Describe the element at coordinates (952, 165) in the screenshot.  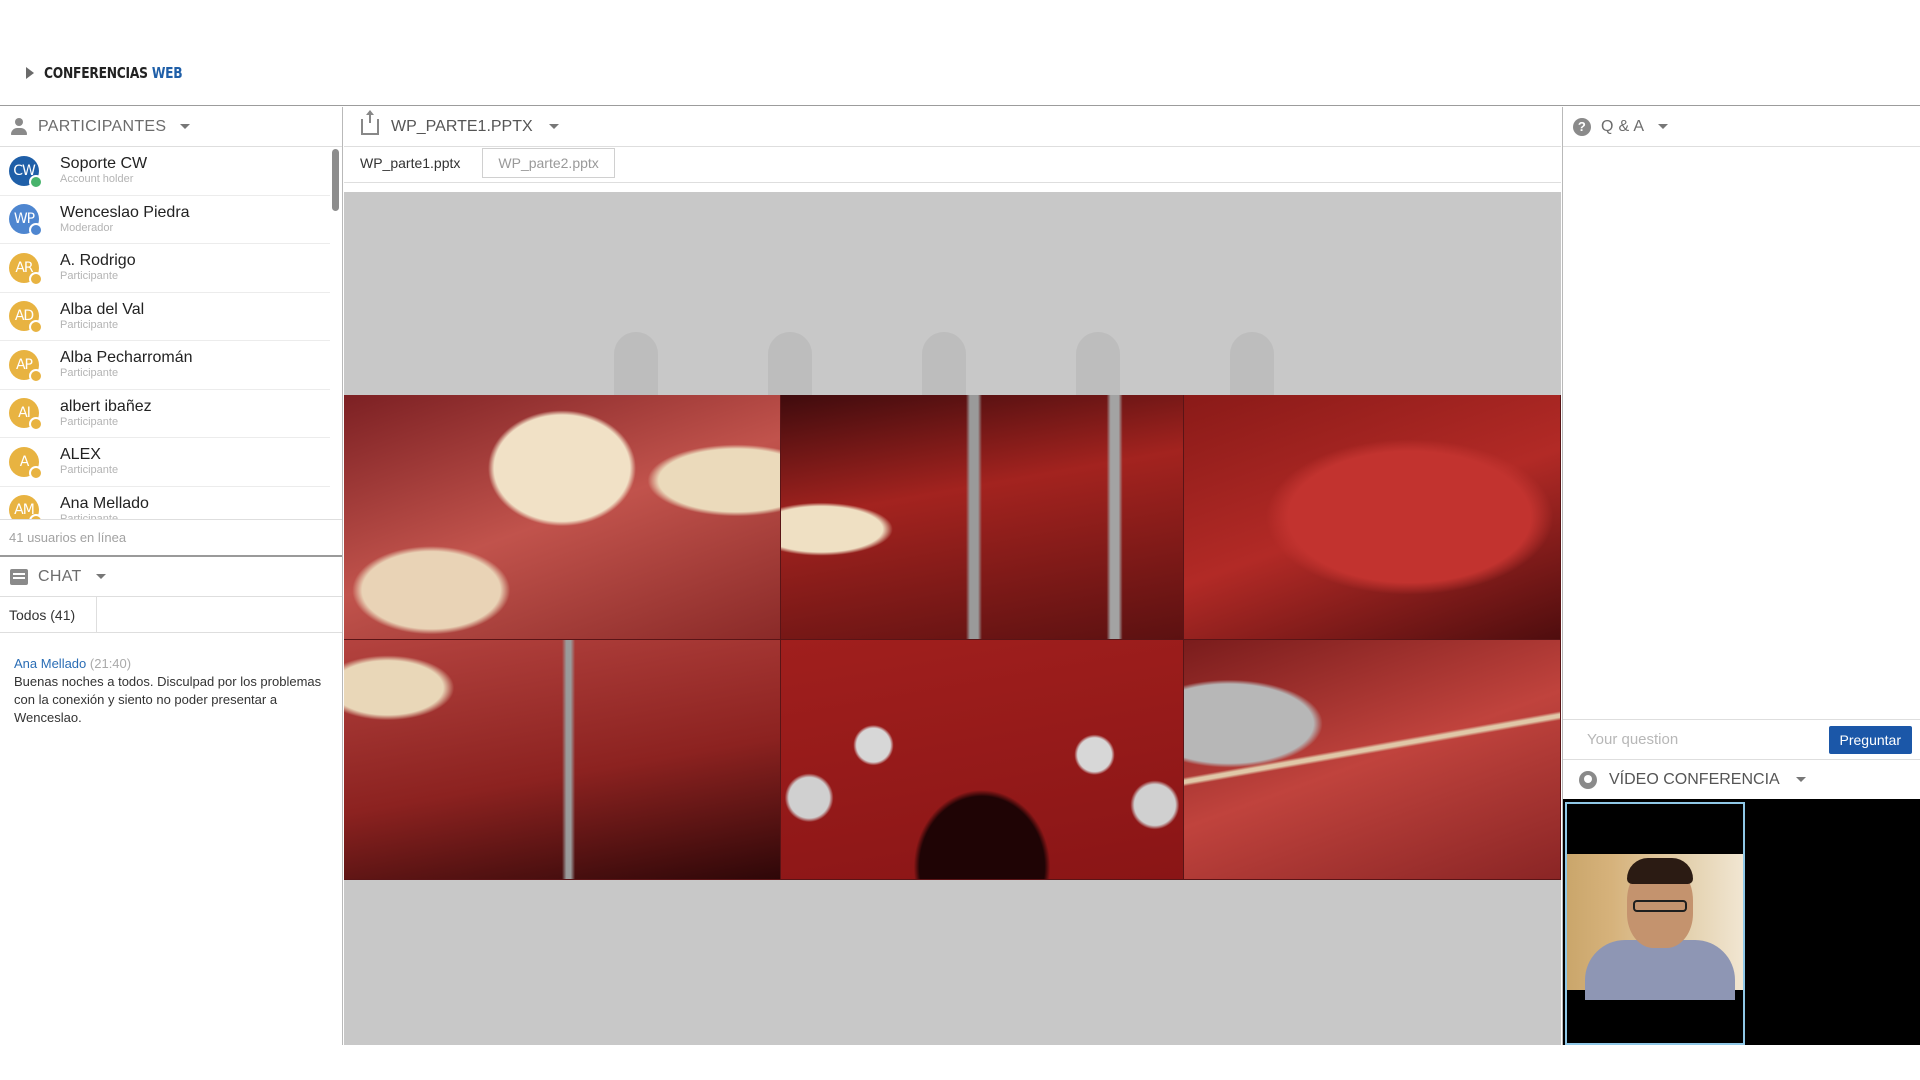
I see `file-tabs: WP_parte1.pptx WP_parte2.pptx` at that location.